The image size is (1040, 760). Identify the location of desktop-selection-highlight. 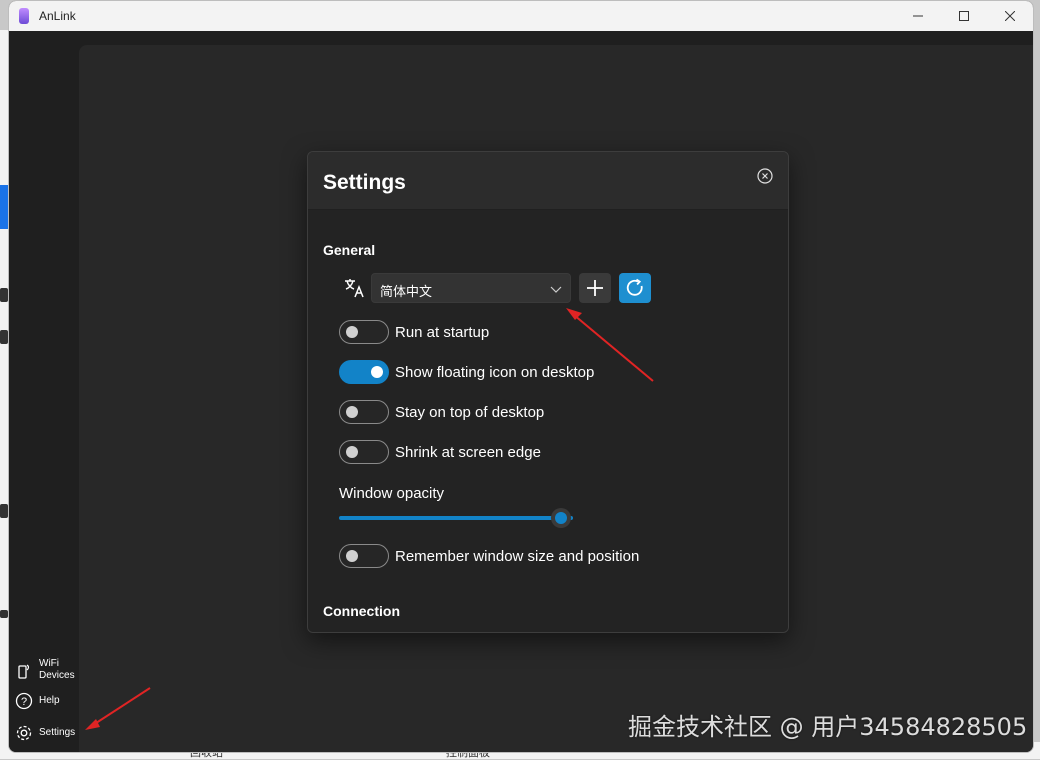
(4, 207).